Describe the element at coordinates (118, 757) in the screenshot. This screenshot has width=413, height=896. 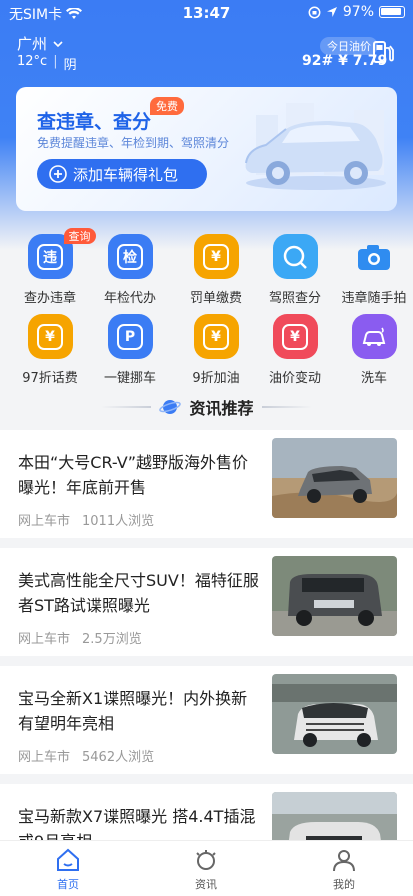
I see `news-views: 5462人浏览` at that location.